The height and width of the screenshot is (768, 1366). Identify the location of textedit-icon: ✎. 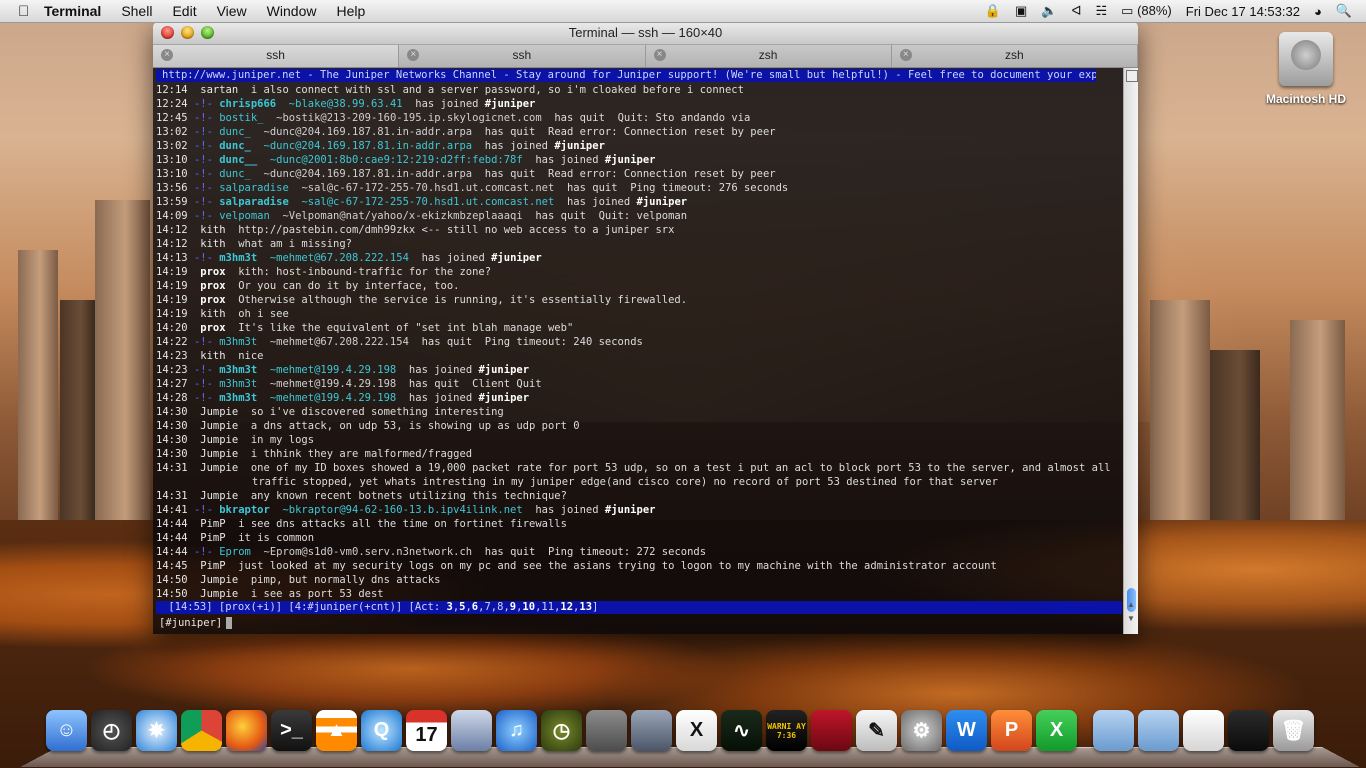
(876, 730).